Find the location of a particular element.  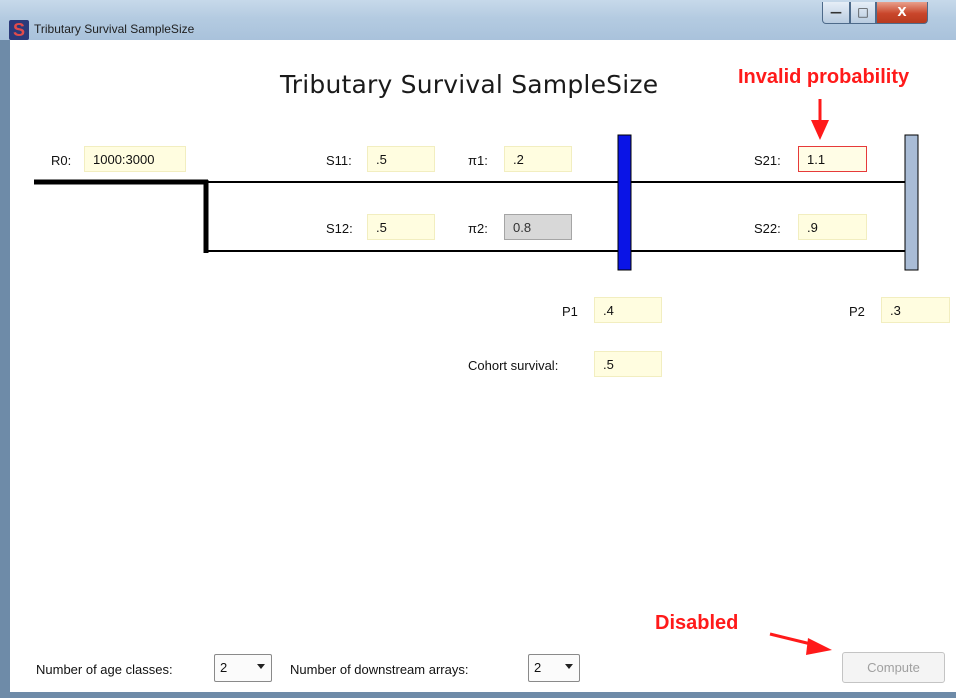

age-classes-value: 2 is located at coordinates (224, 667).